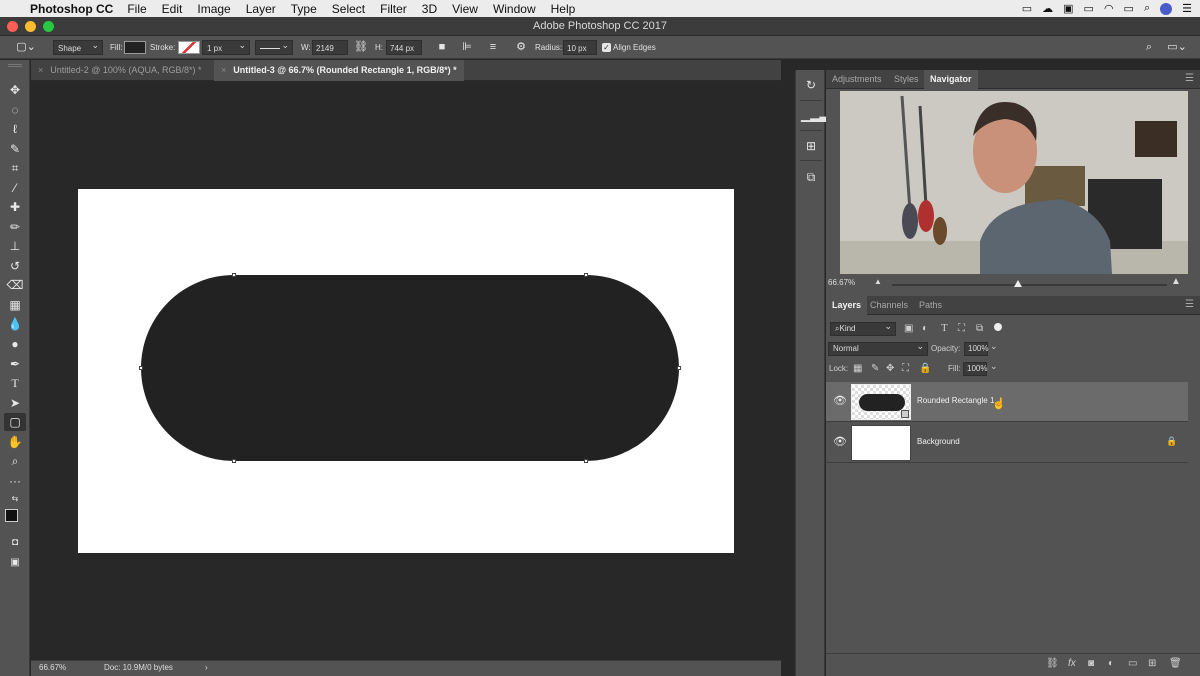 This screenshot has height=676, width=1200. I want to click on align-edges-checkbox: ✓, so click(606, 47).